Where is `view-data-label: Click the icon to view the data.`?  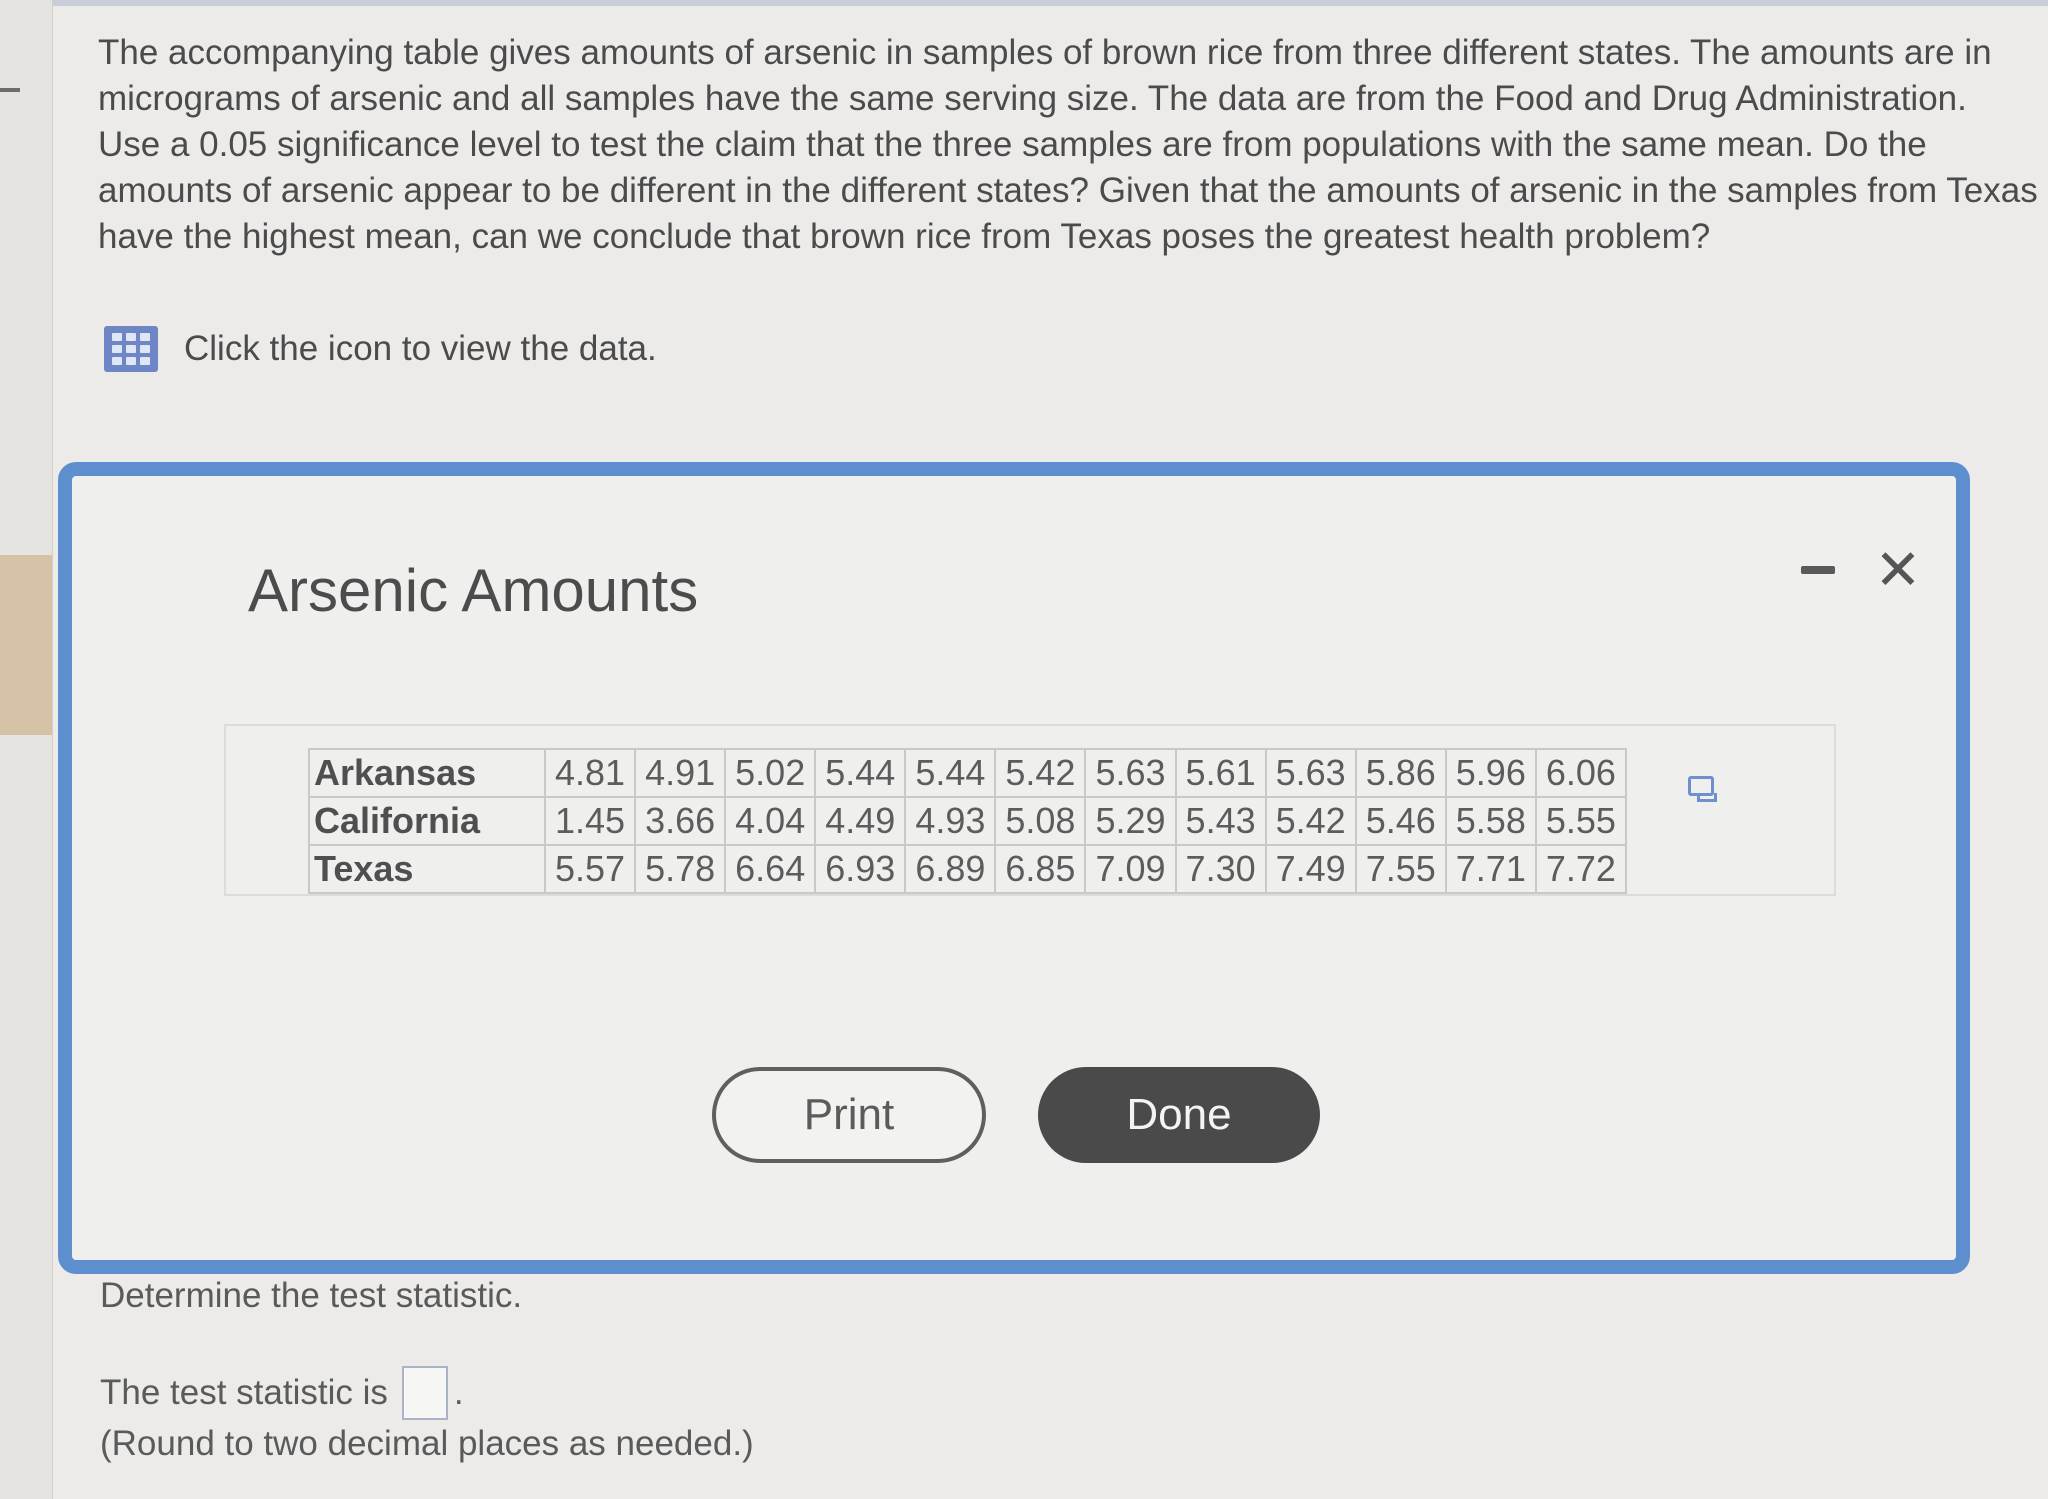
view-data-label: Click the icon to view the data. is located at coordinates (420, 349).